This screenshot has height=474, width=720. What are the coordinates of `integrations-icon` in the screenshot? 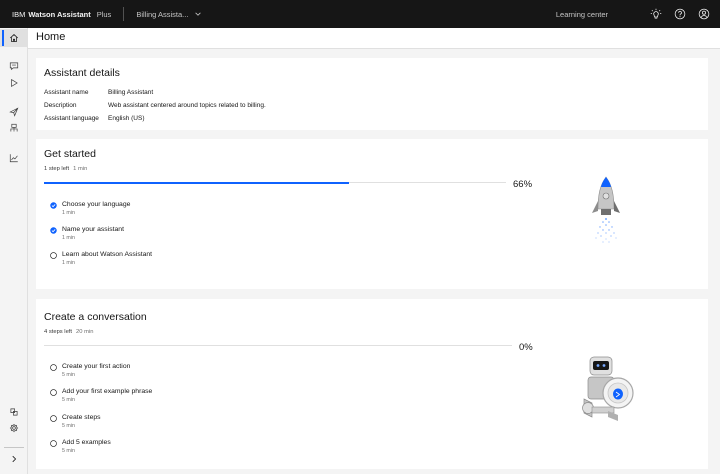 It's located at (14, 127).